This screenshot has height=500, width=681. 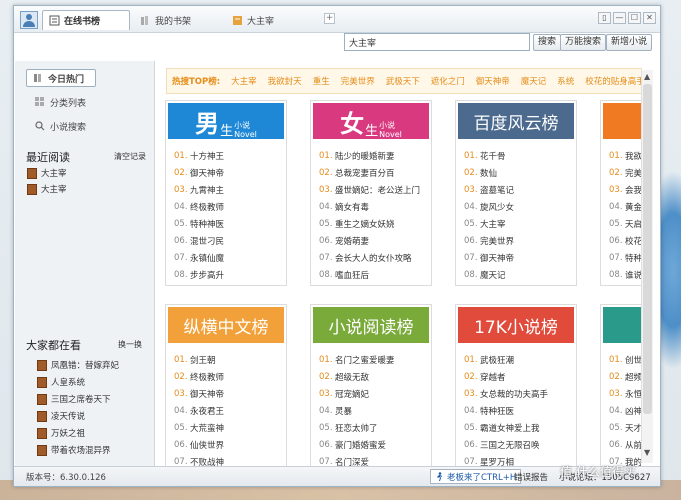 What do you see at coordinates (518, 240) in the screenshot?
I see `rank-item: 06. 完美世界` at bounding box center [518, 240].